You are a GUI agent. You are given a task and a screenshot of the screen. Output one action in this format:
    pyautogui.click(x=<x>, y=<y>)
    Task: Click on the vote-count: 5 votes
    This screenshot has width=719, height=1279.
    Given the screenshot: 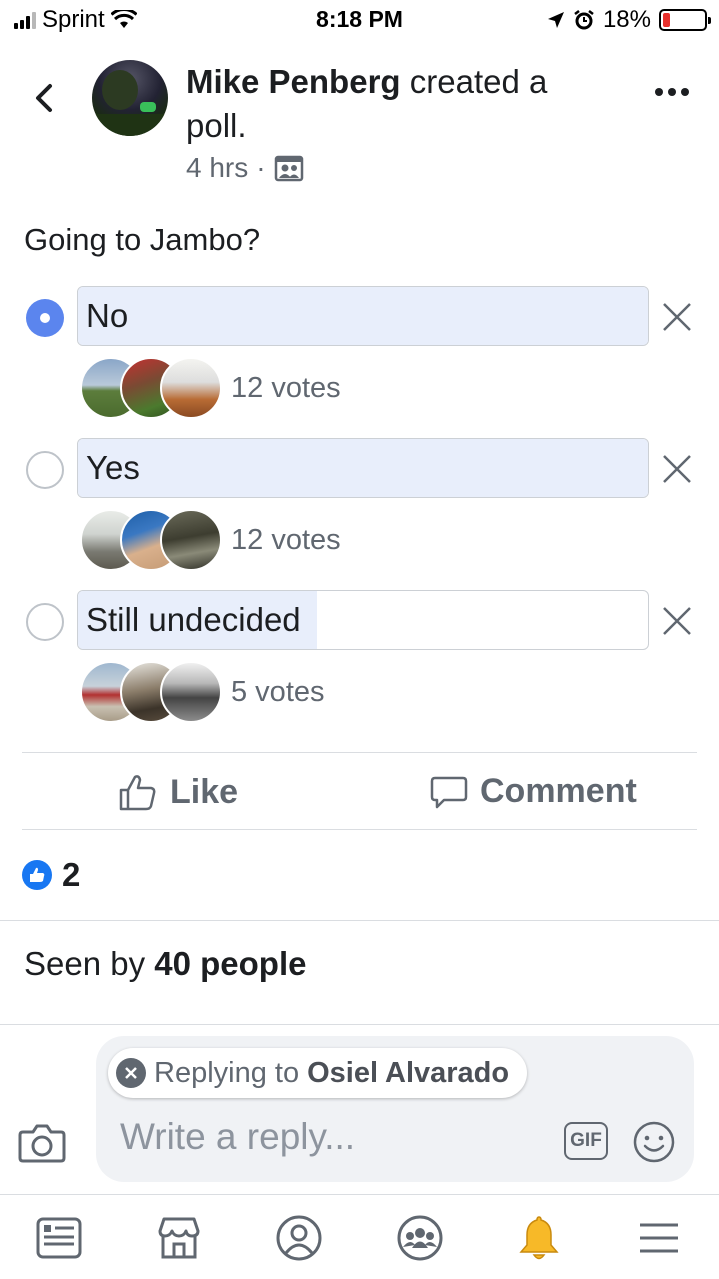 What is the action you would take?
    pyautogui.click(x=278, y=692)
    